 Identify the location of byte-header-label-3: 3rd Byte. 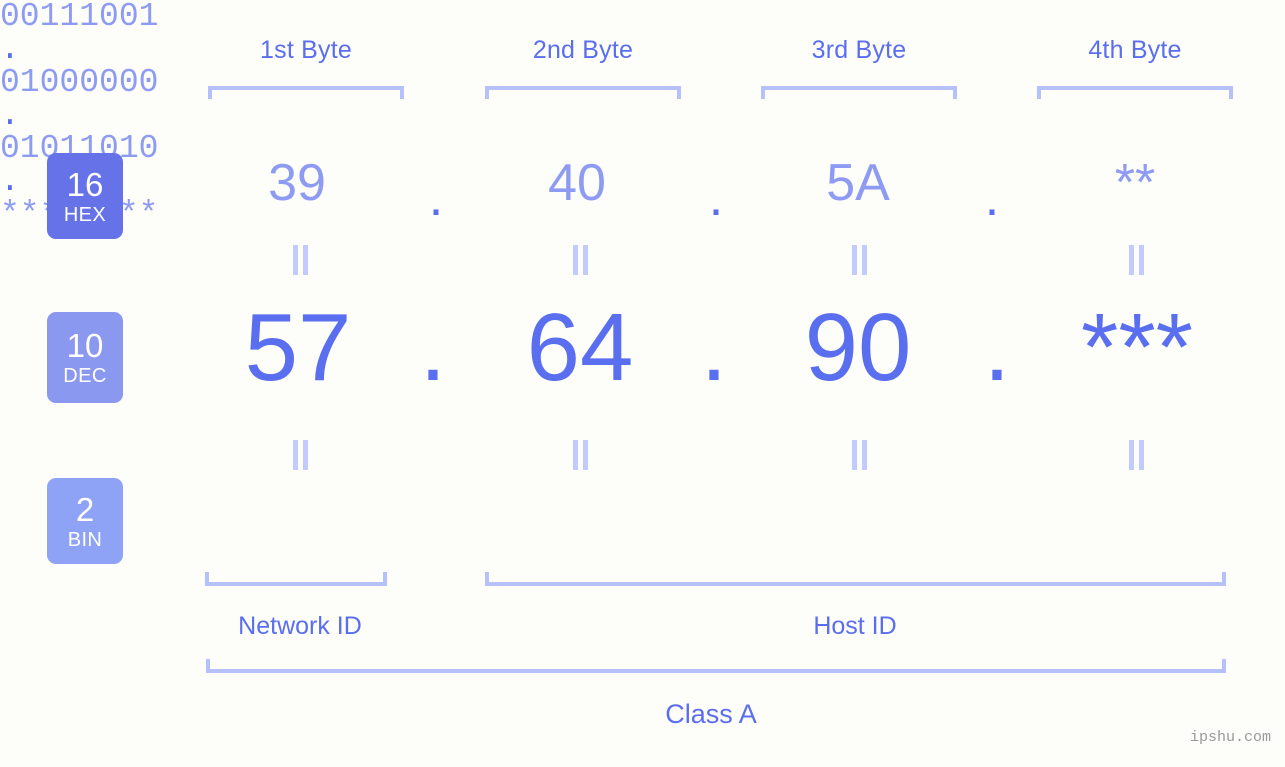
(859, 50).